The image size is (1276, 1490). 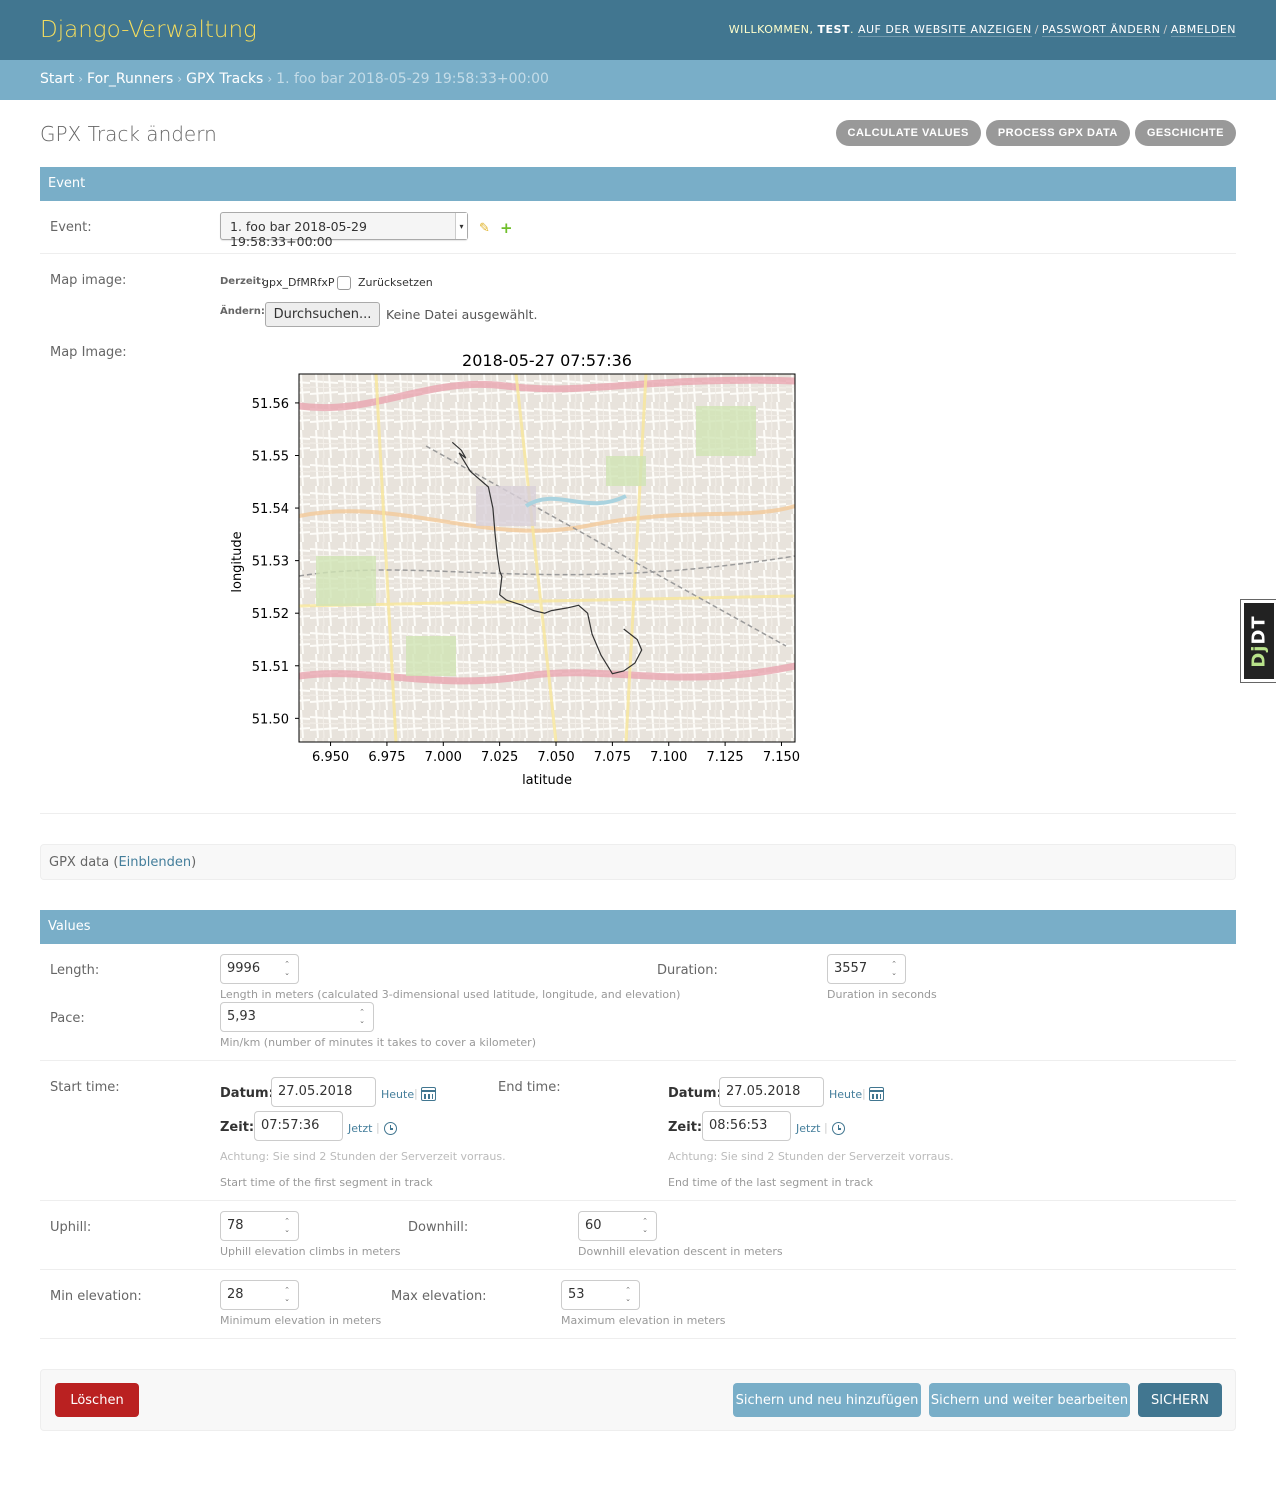 What do you see at coordinates (638, 862) in the screenshot?
I see `gpx-data-fieldset: GPX data (Einblenden)` at bounding box center [638, 862].